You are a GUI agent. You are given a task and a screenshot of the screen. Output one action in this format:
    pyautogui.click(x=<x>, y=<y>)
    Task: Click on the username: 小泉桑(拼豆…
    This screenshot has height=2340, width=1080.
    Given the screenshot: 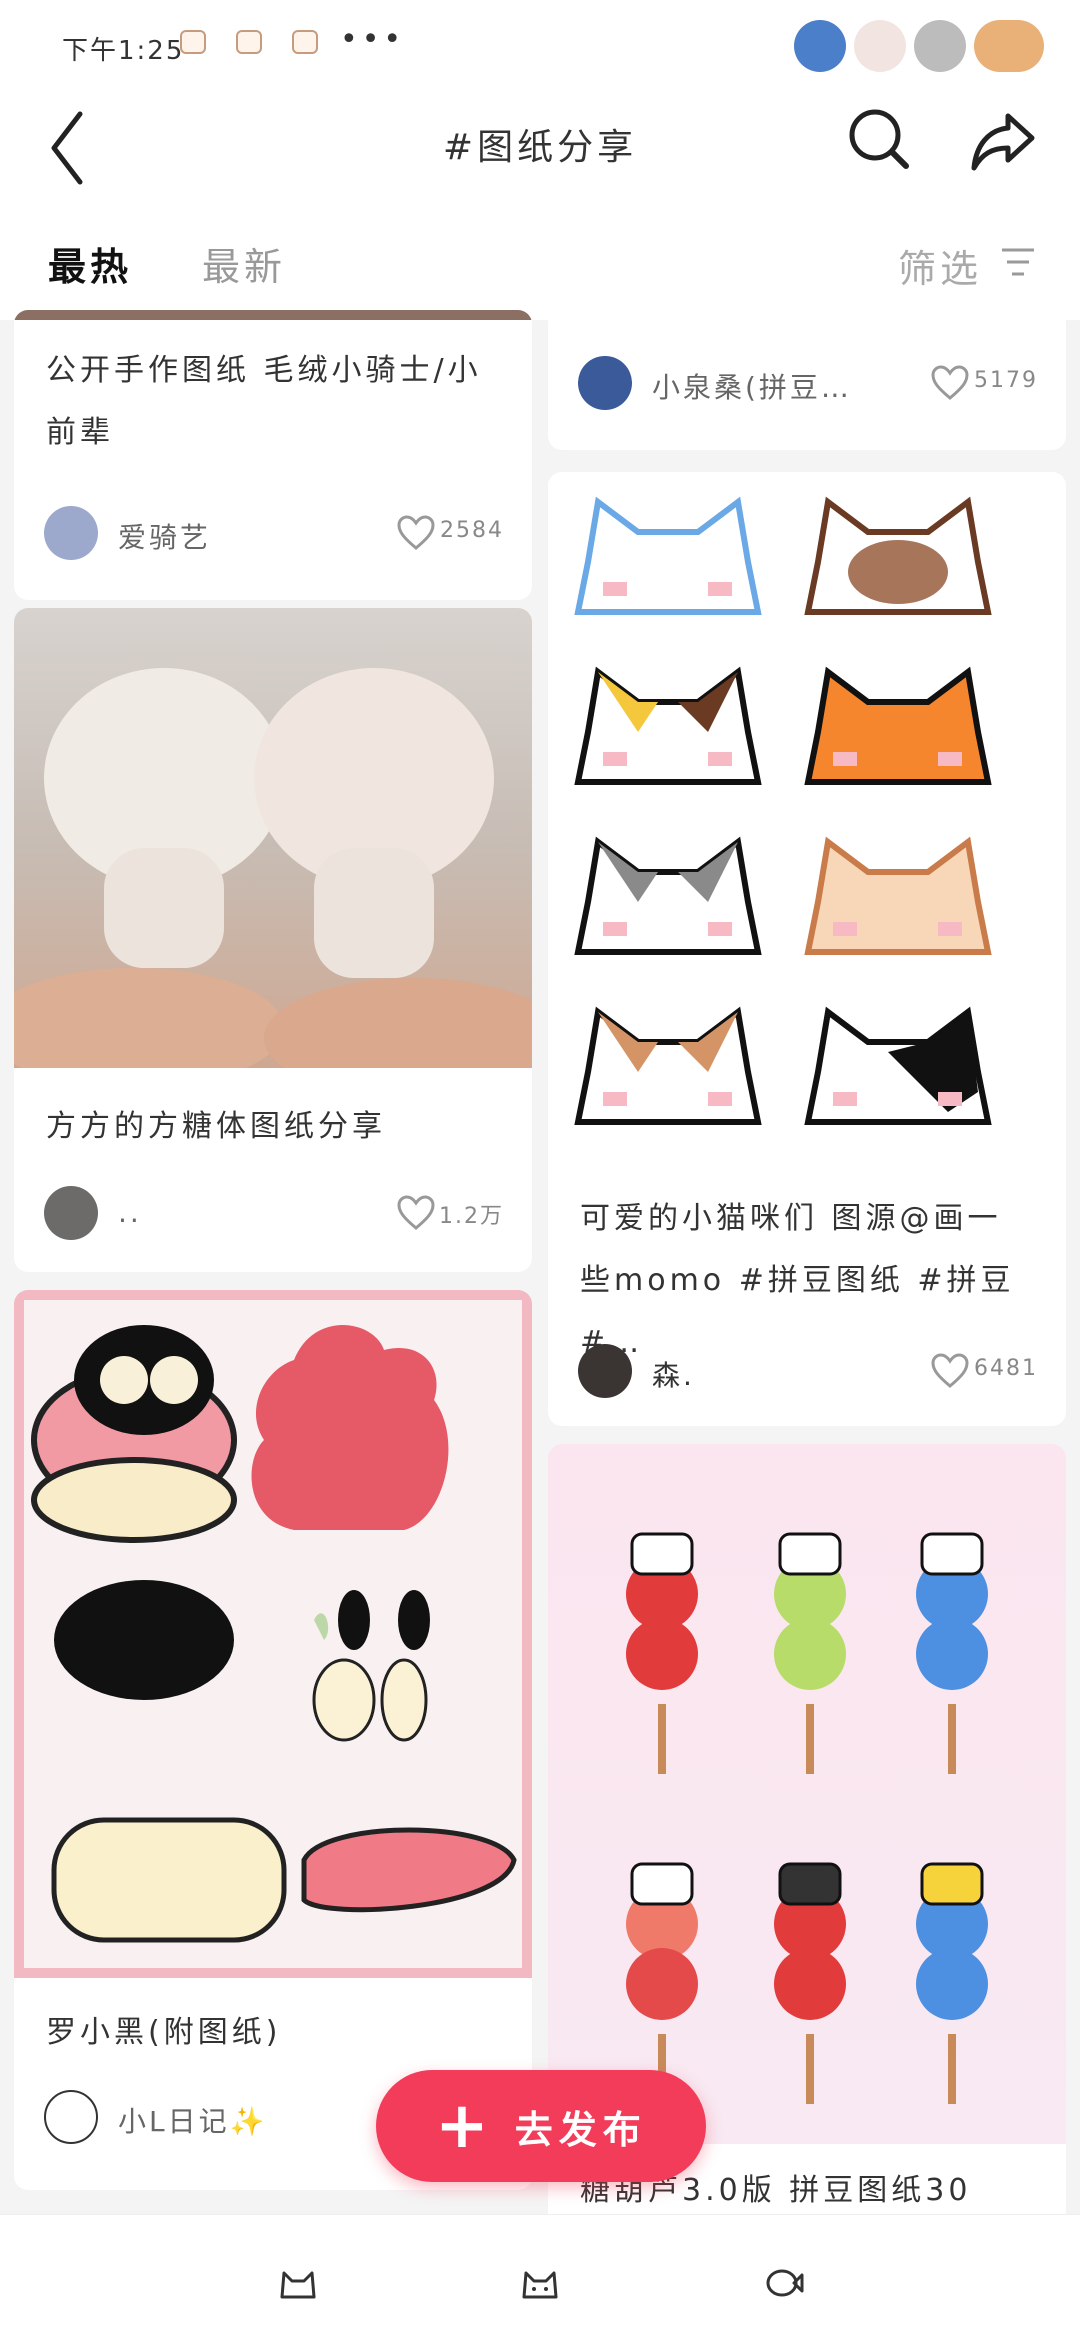 What is the action you would take?
    pyautogui.click(x=752, y=386)
    